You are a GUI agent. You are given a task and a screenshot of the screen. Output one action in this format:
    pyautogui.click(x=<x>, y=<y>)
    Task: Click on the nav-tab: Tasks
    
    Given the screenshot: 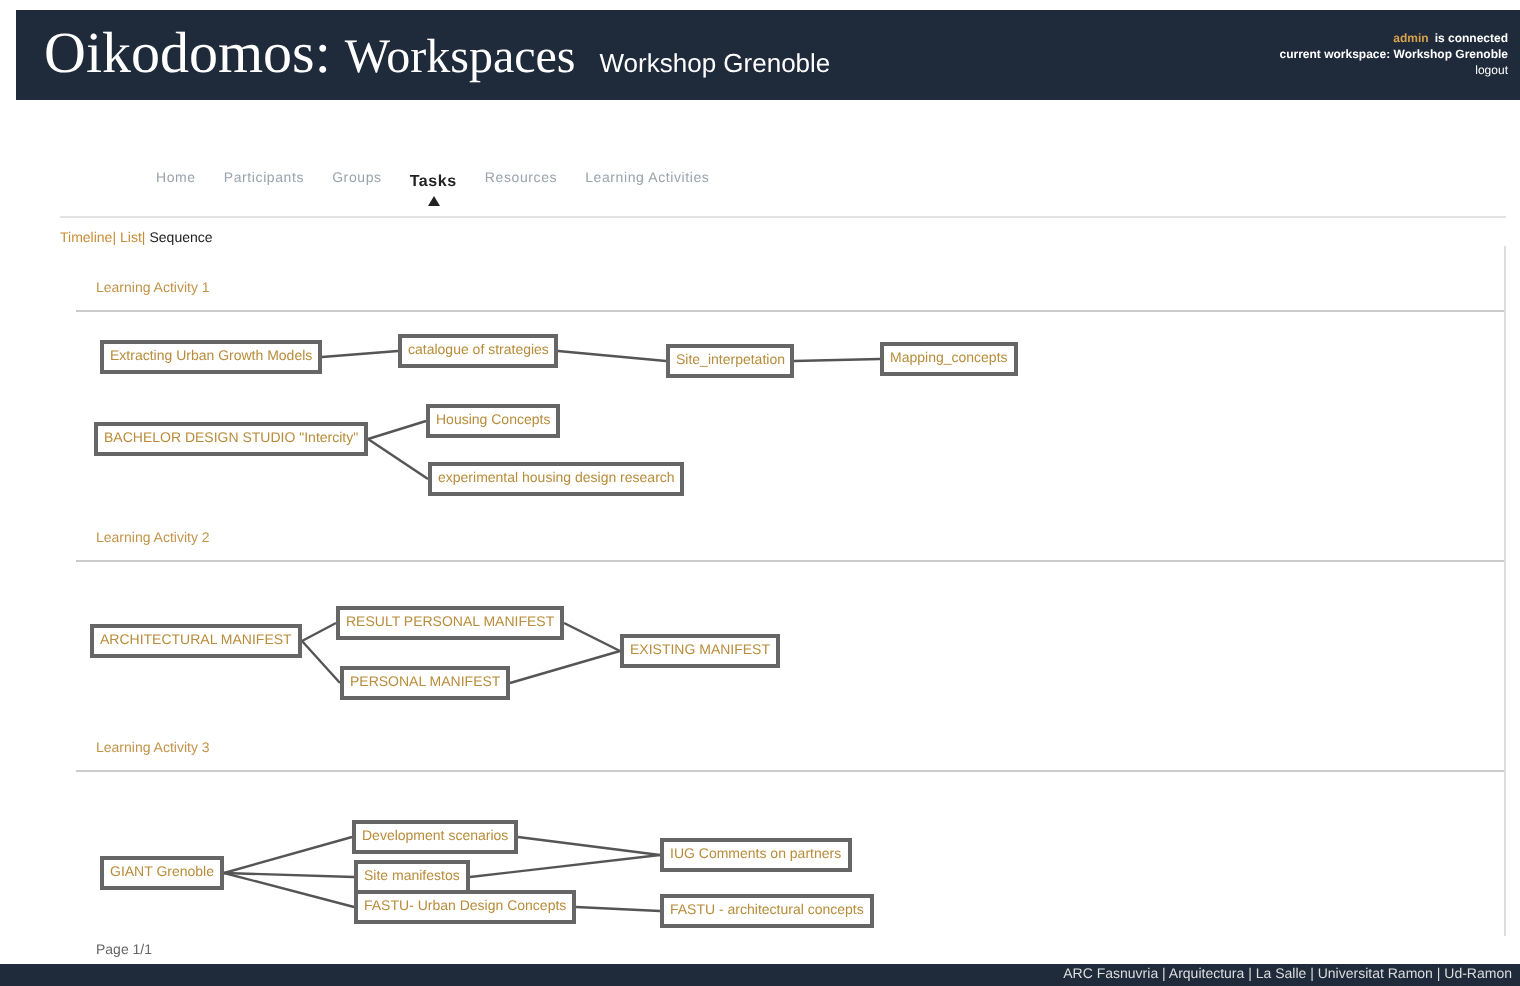 What is the action you would take?
    pyautogui.click(x=433, y=194)
    